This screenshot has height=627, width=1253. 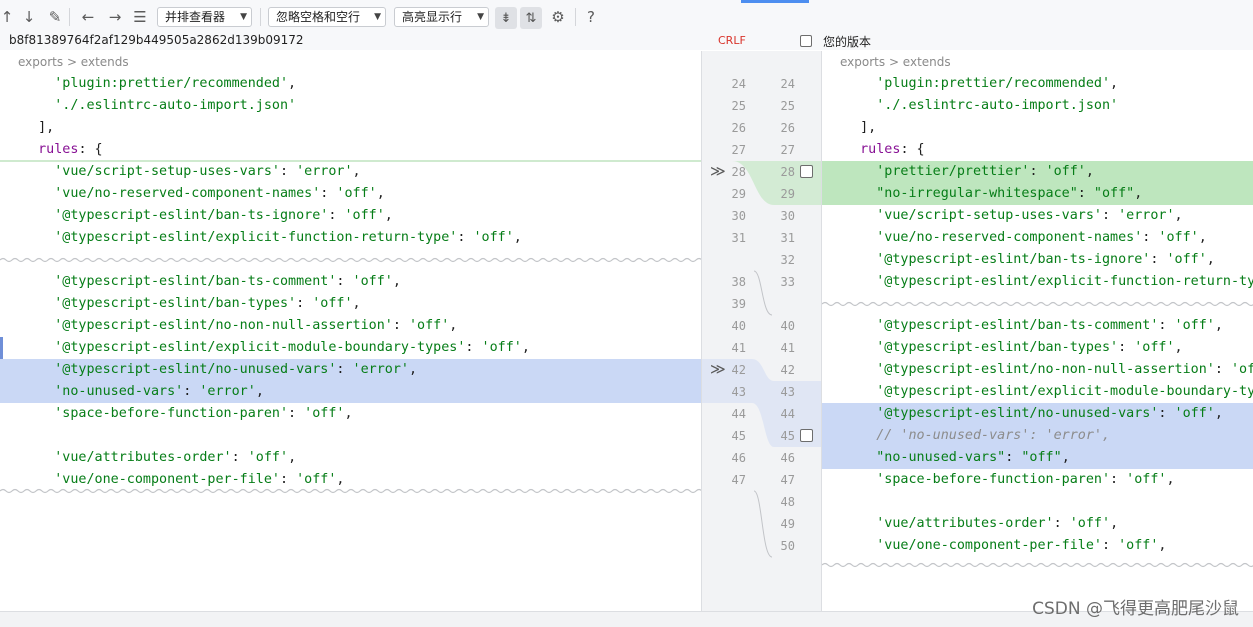 I want to click on right-code-line, so click(x=1037, y=502).